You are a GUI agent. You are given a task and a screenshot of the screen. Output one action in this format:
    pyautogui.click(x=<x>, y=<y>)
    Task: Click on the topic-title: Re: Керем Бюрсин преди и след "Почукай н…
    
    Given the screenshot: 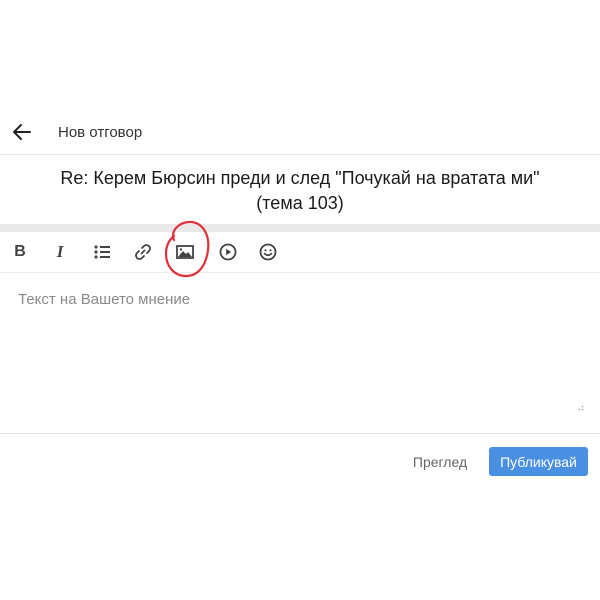 What is the action you would take?
    pyautogui.click(x=300, y=191)
    